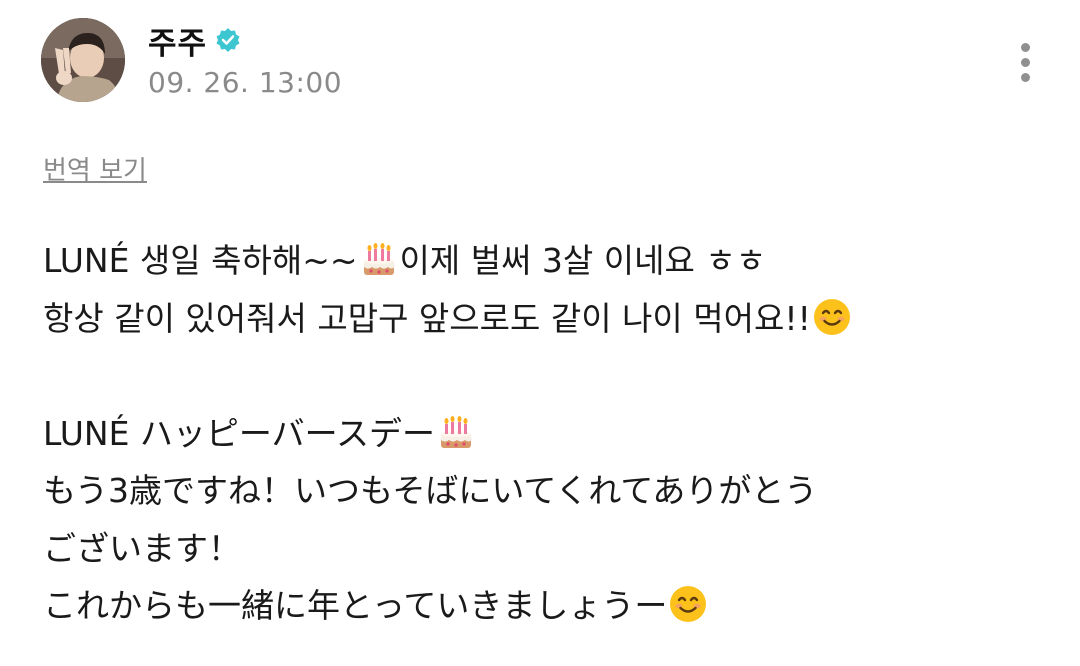 This screenshot has height=666, width=1080. Describe the element at coordinates (1025, 47) in the screenshot. I see `more-vertical-icon` at that location.